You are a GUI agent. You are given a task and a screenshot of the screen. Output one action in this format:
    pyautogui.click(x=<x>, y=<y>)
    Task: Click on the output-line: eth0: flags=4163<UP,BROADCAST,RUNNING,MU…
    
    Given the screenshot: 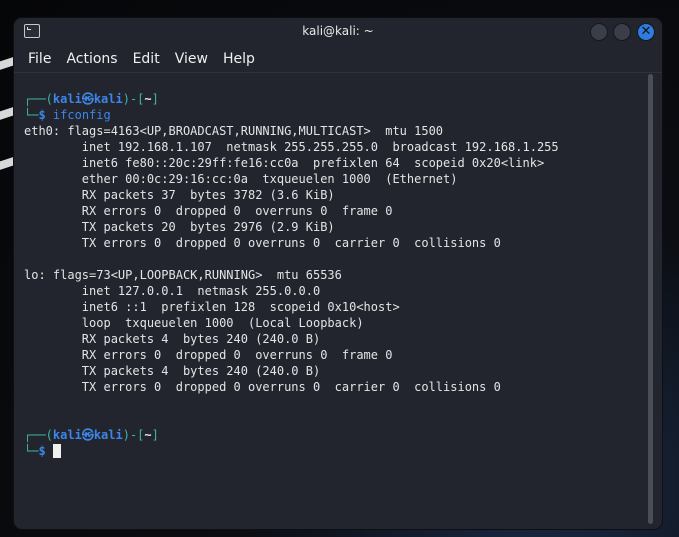 What is the action you would take?
    pyautogui.click(x=234, y=131)
    